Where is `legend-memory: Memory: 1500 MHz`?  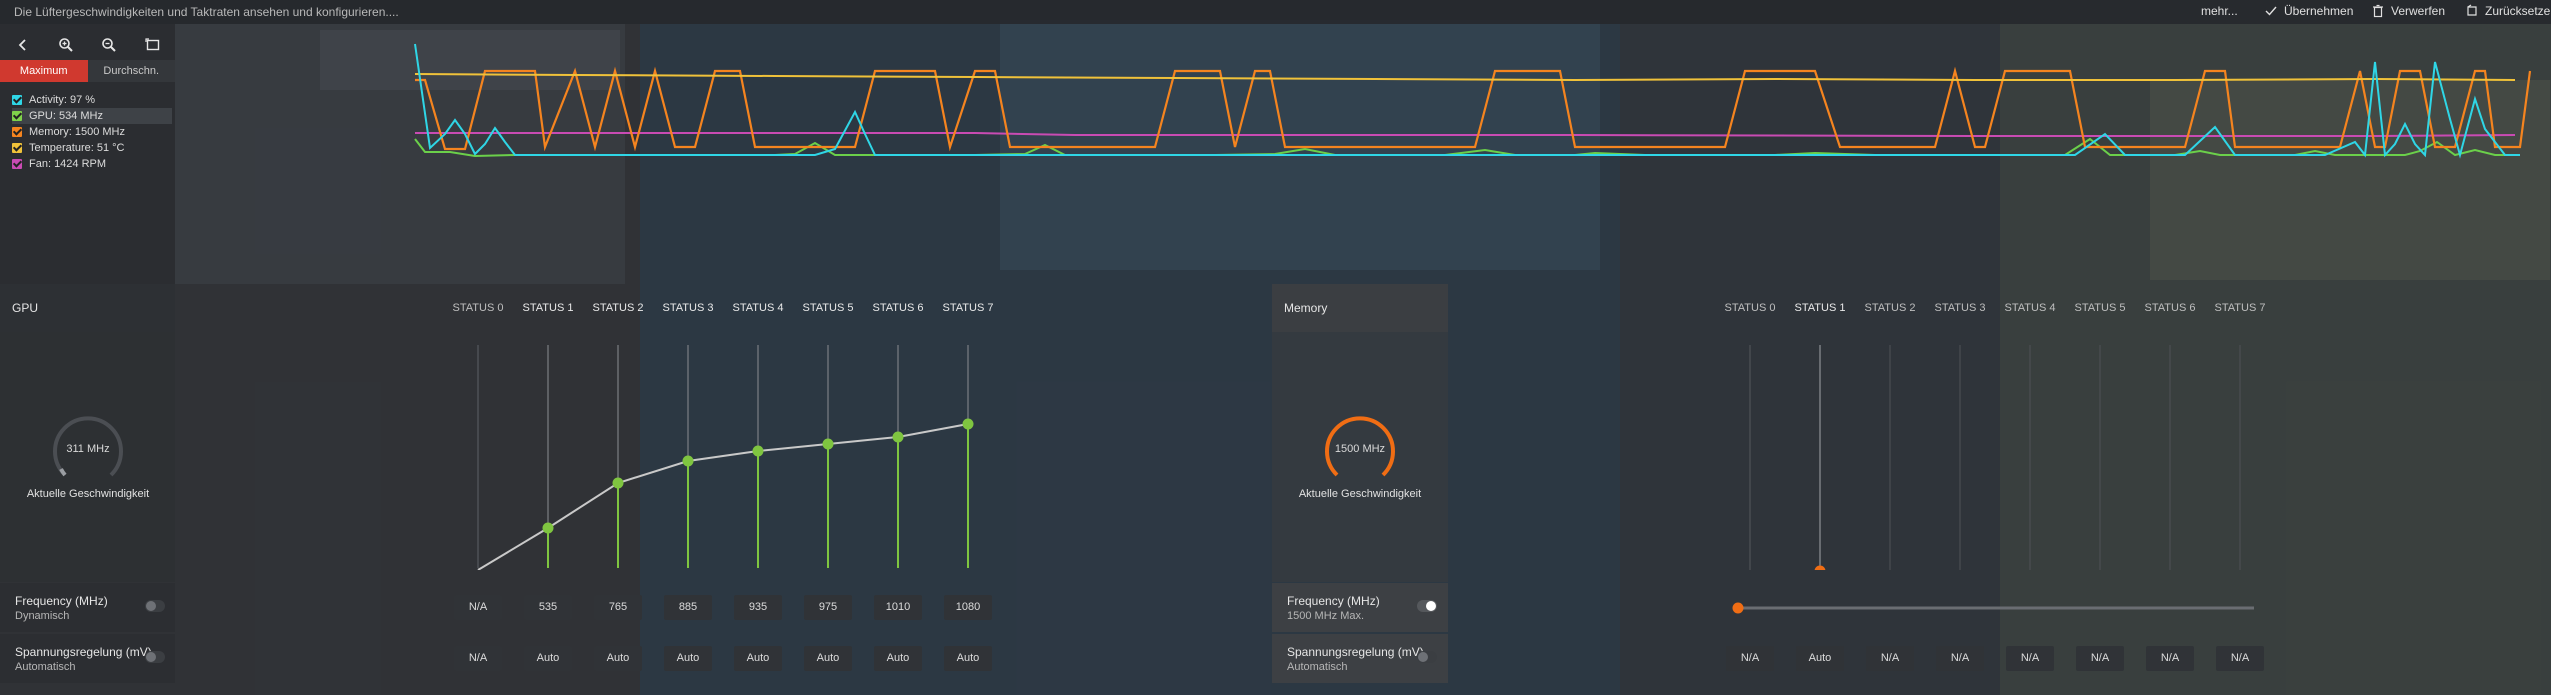 legend-memory: Memory: 1500 MHz is located at coordinates (92, 132).